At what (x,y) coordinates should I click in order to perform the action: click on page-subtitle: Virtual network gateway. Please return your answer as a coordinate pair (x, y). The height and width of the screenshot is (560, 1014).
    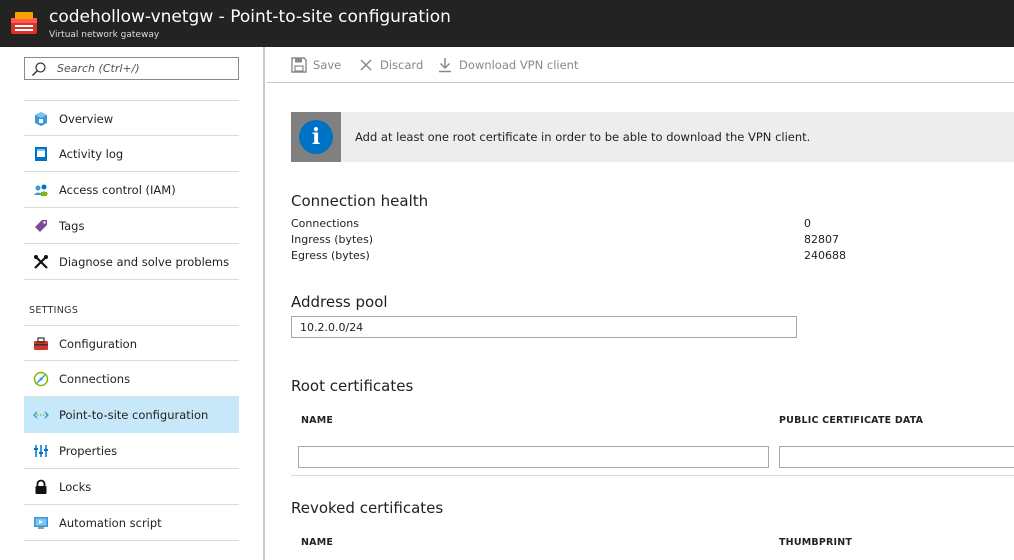
    Looking at the image, I should click on (104, 35).